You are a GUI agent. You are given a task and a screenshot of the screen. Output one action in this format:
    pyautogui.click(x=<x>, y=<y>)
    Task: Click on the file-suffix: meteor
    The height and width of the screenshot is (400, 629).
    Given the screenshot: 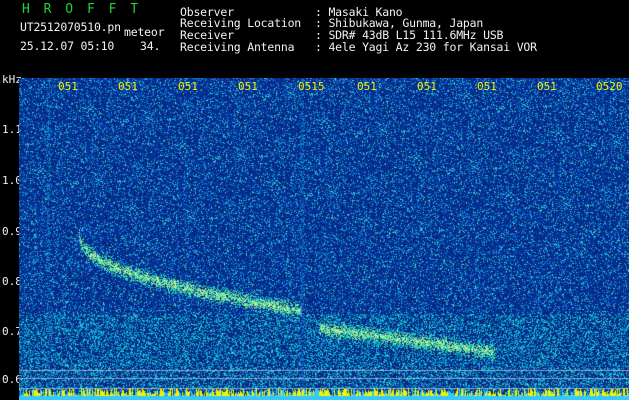 What is the action you would take?
    pyautogui.click(x=144, y=32)
    